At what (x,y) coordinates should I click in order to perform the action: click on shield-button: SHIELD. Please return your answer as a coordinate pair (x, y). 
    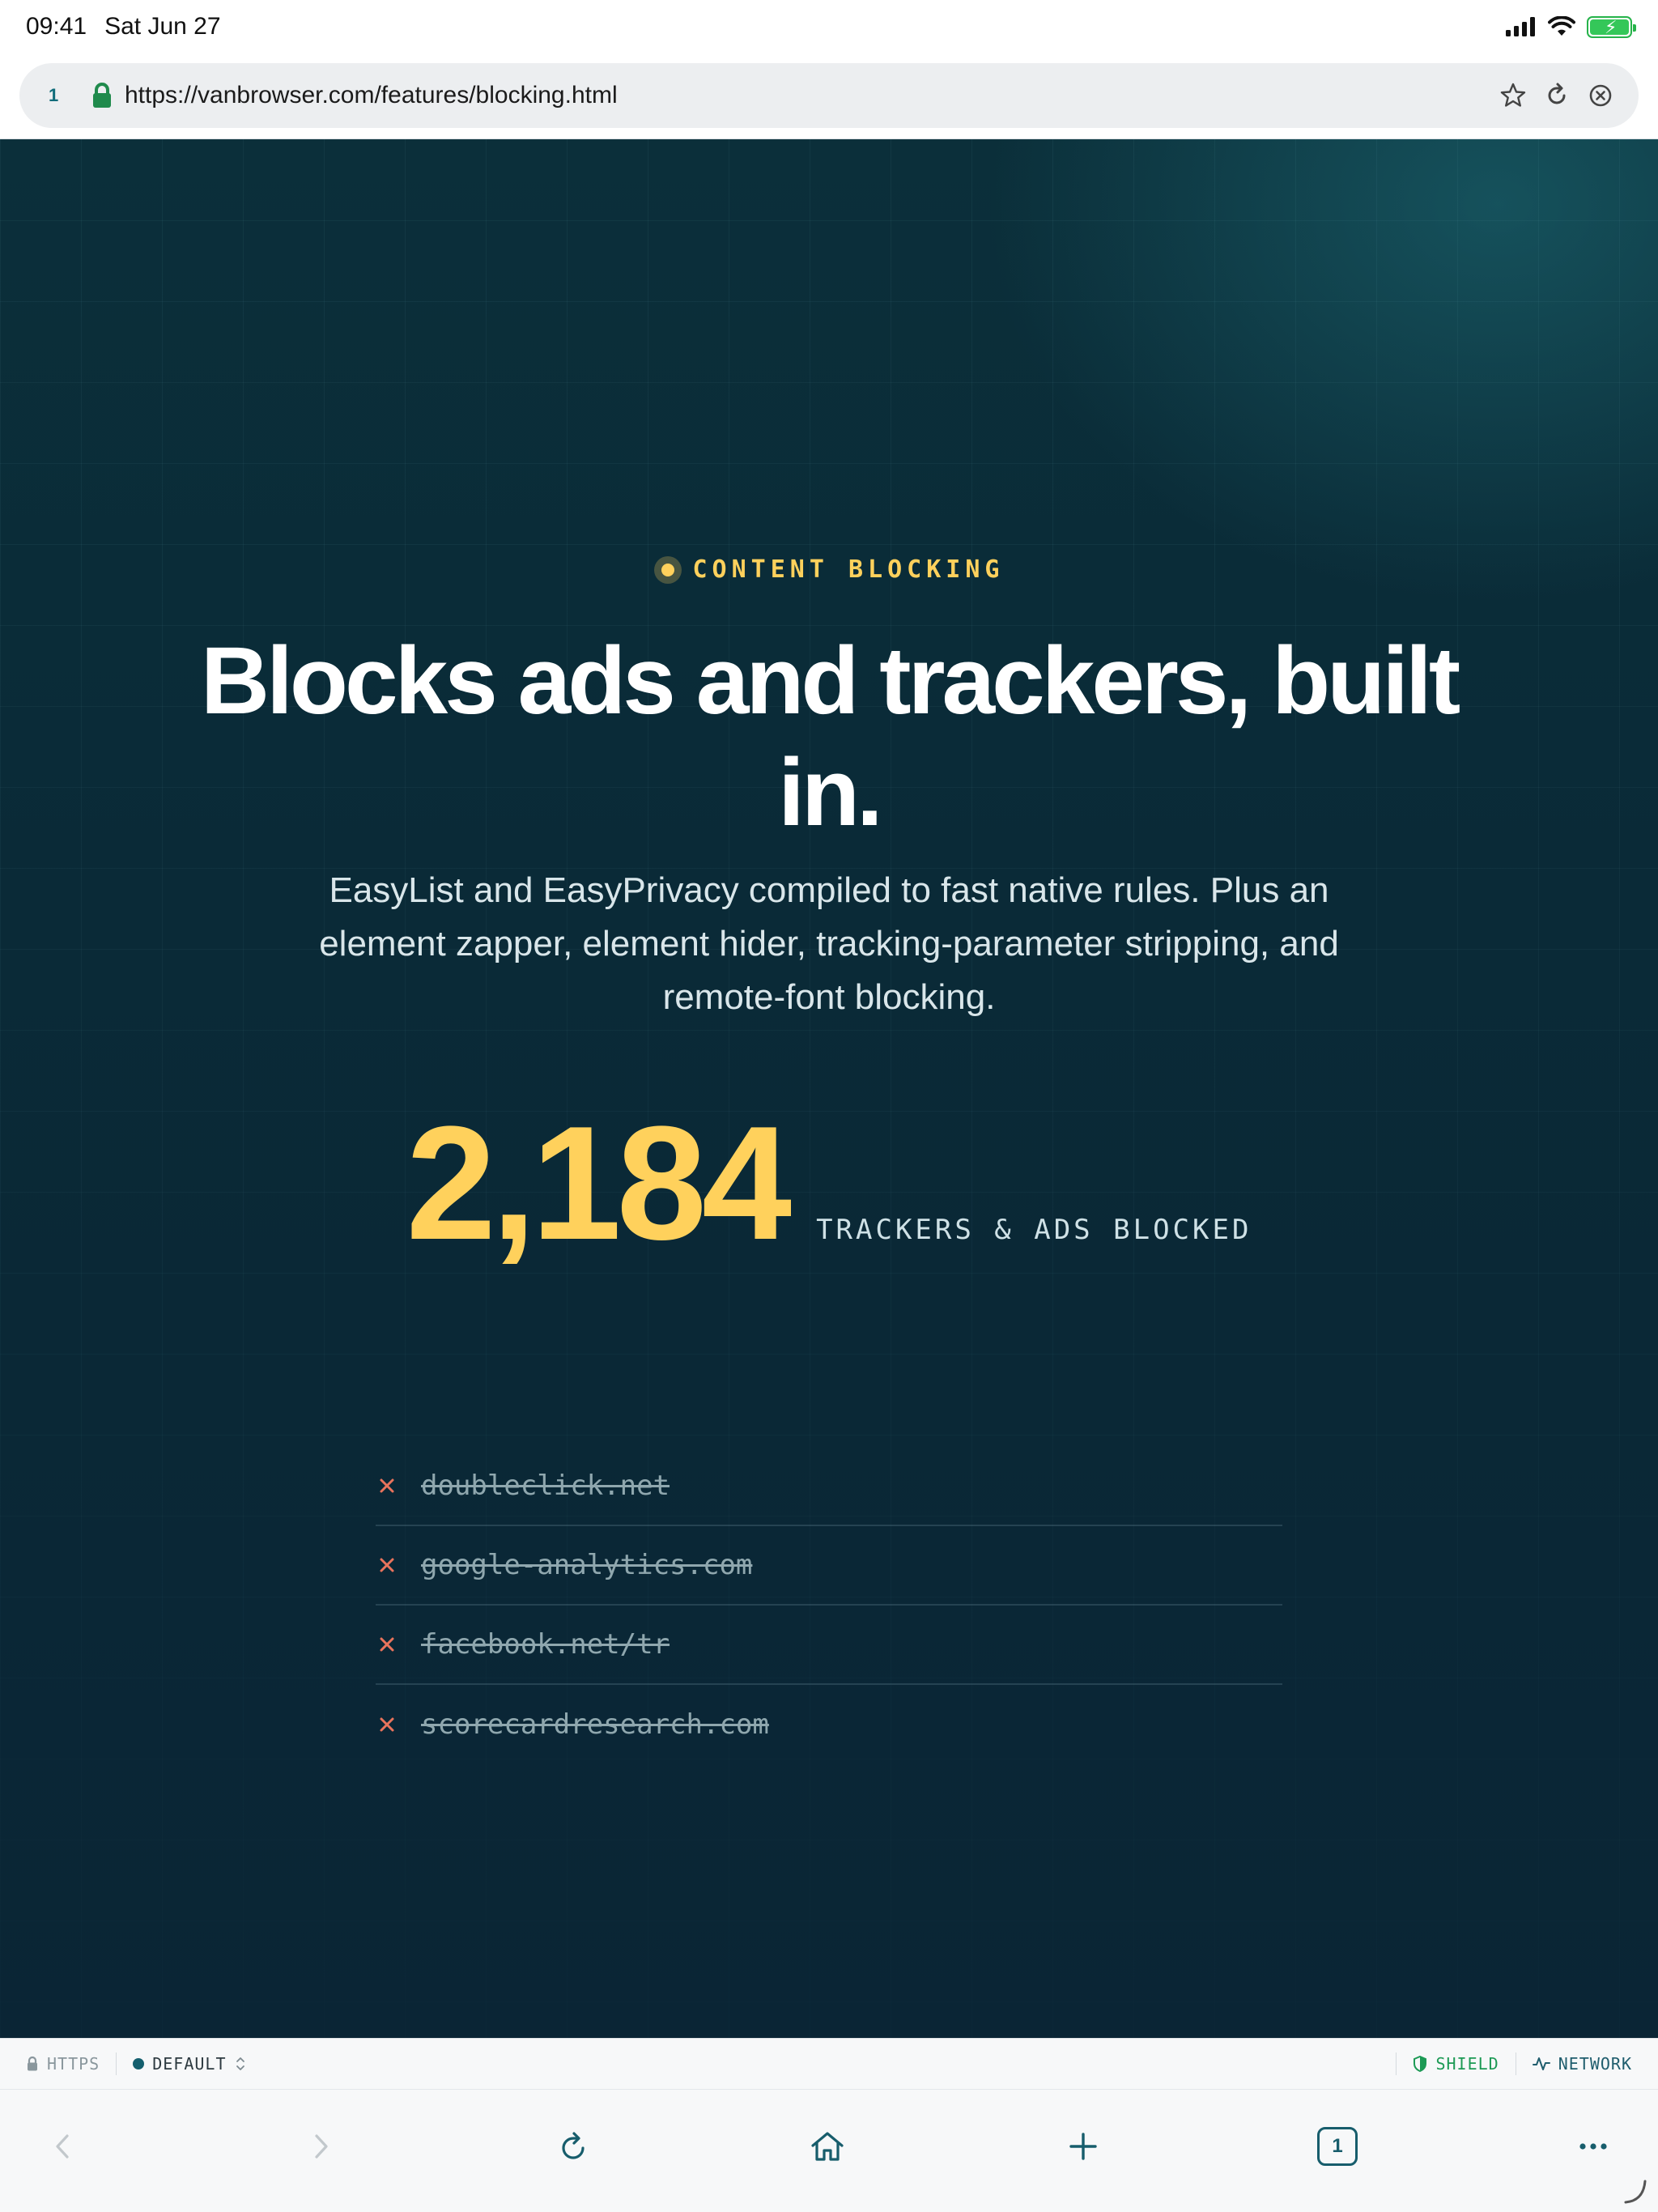
    Looking at the image, I should click on (1456, 2064).